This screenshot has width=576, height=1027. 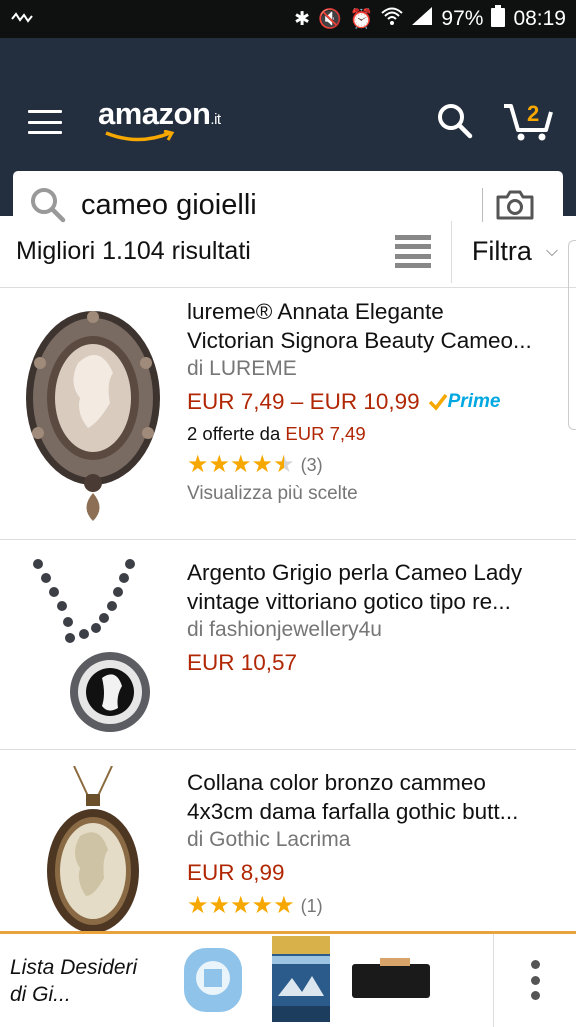 I want to click on chevron-down-icon: ⌵, so click(x=552, y=252).